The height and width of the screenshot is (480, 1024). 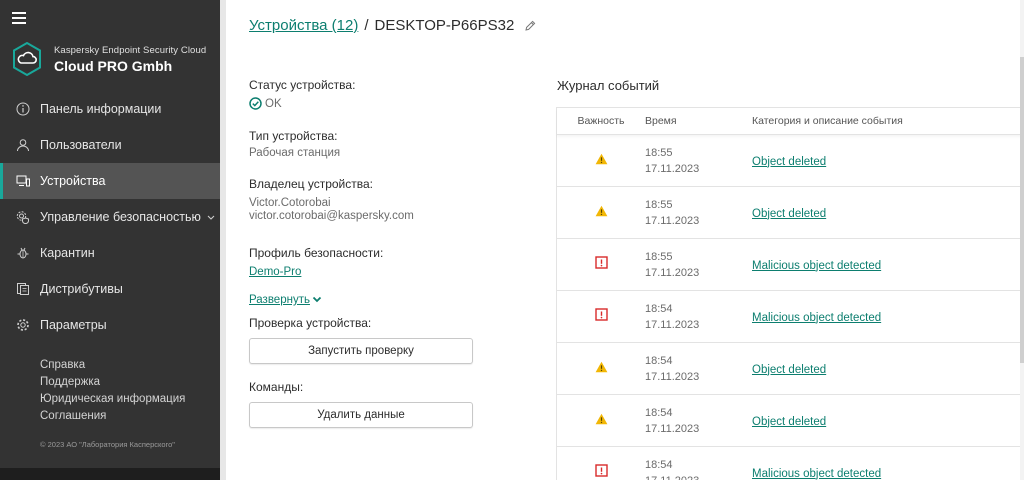 I want to click on table-row: 18:55 17.11.2023 Malicious object detected, so click(x=790, y=265).